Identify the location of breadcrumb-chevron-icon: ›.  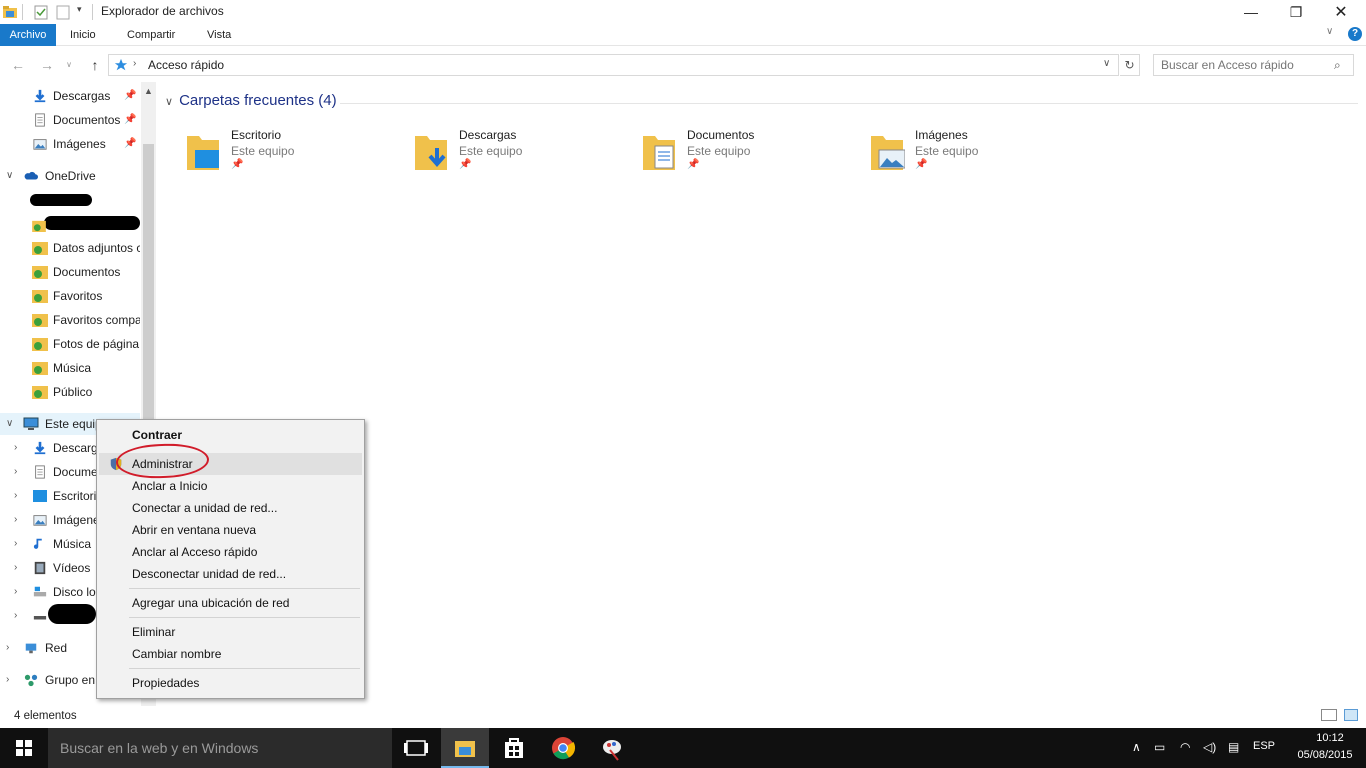
(134, 63).